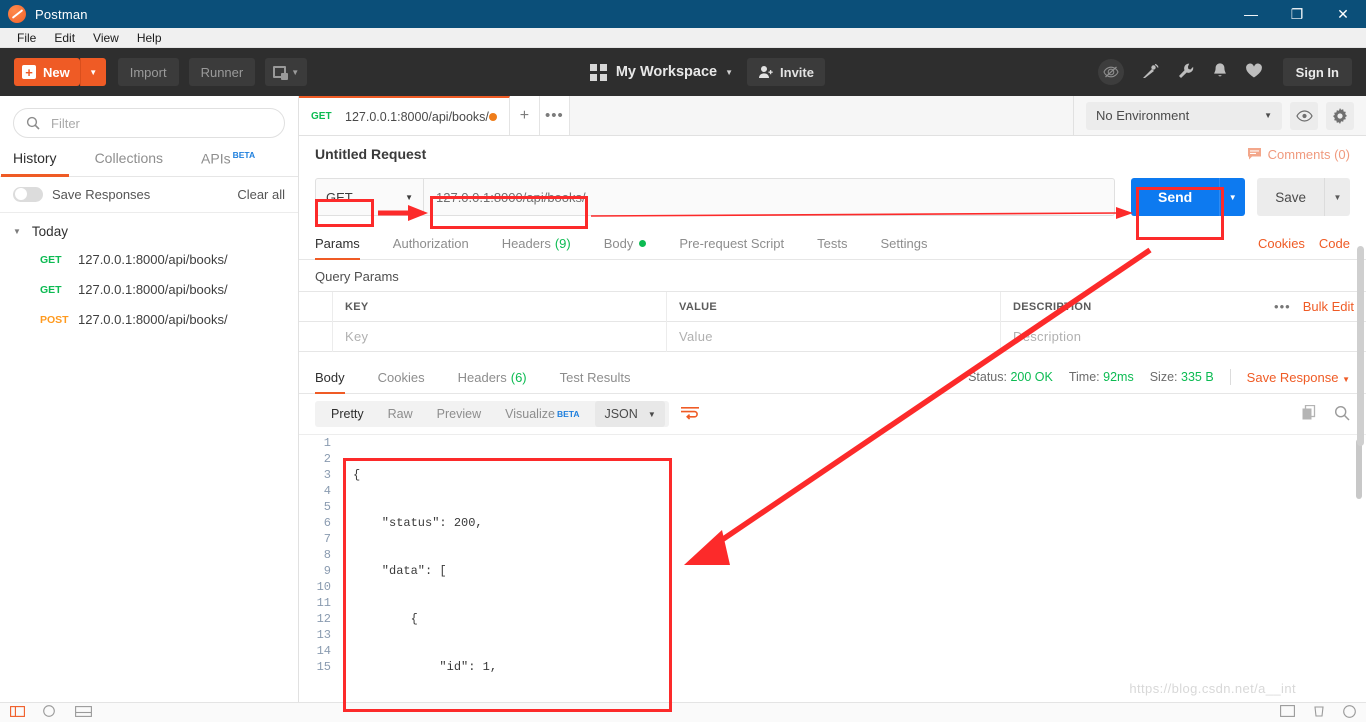  I want to click on plus-icon: +, so click(29, 72).